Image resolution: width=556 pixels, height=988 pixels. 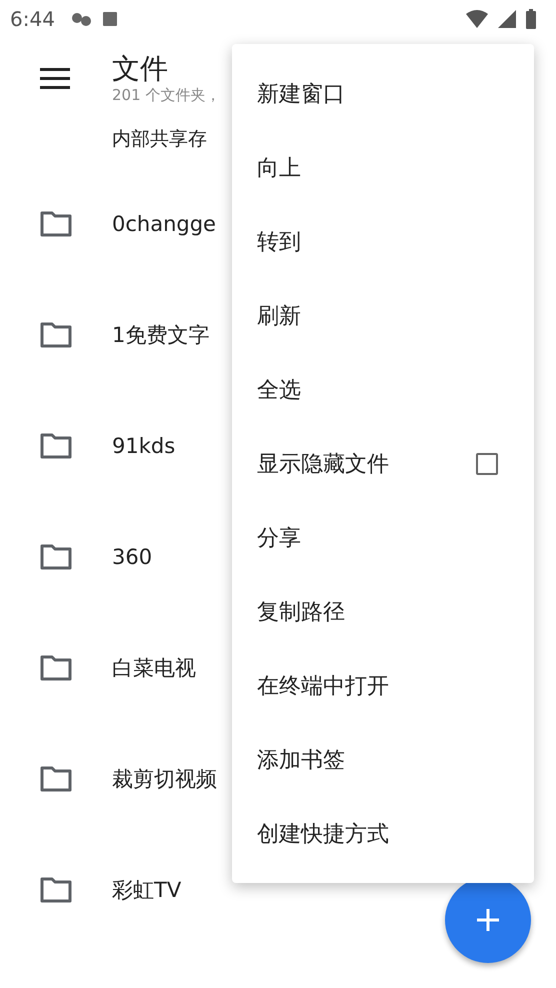 What do you see at coordinates (301, 95) in the screenshot?
I see `menu-item-label: 新建窗口` at bounding box center [301, 95].